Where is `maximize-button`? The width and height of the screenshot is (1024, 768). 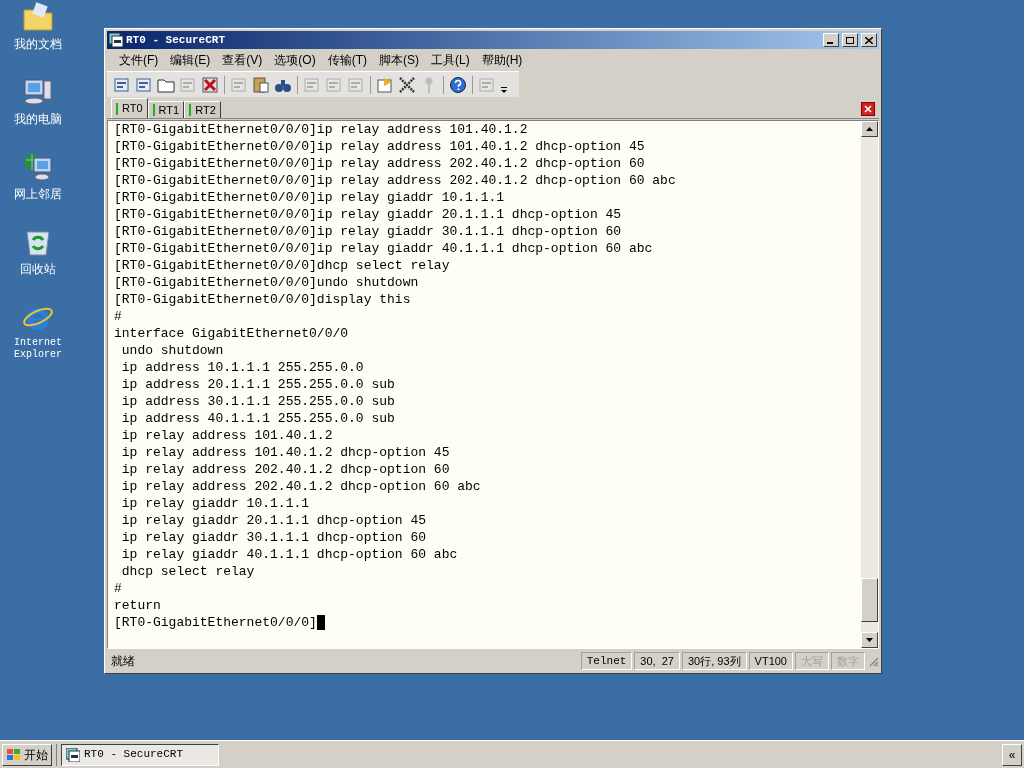
maximize-button is located at coordinates (850, 40).